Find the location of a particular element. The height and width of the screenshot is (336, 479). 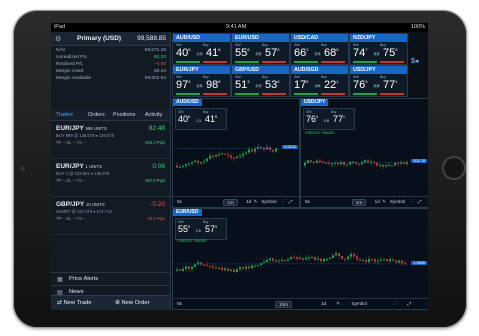

new-order-icon: ⊕ is located at coordinates (117, 303).